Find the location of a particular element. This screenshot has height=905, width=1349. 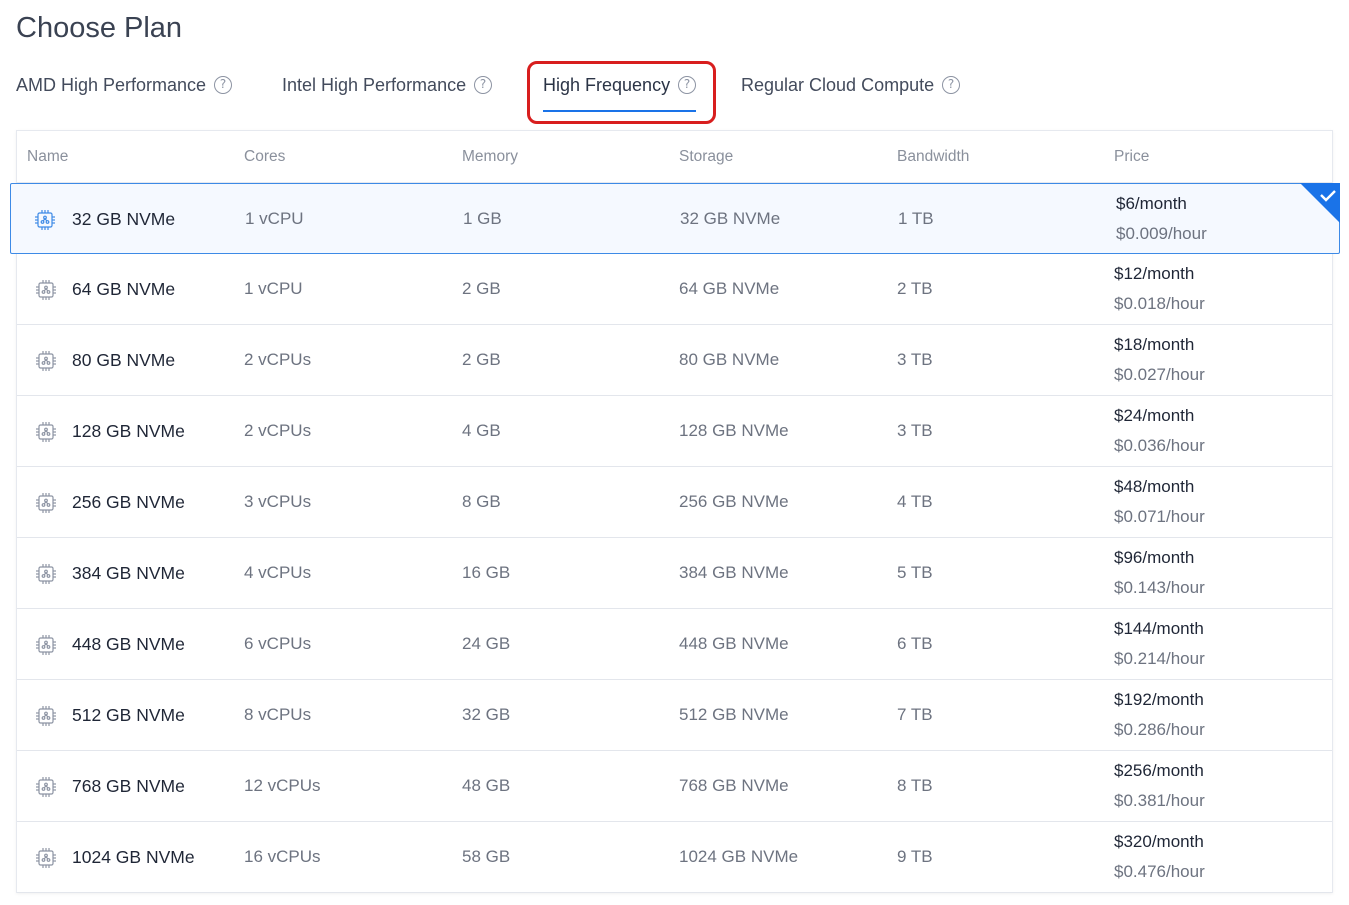

plan-price-hour: $0.027/hour is located at coordinates (1159, 374).